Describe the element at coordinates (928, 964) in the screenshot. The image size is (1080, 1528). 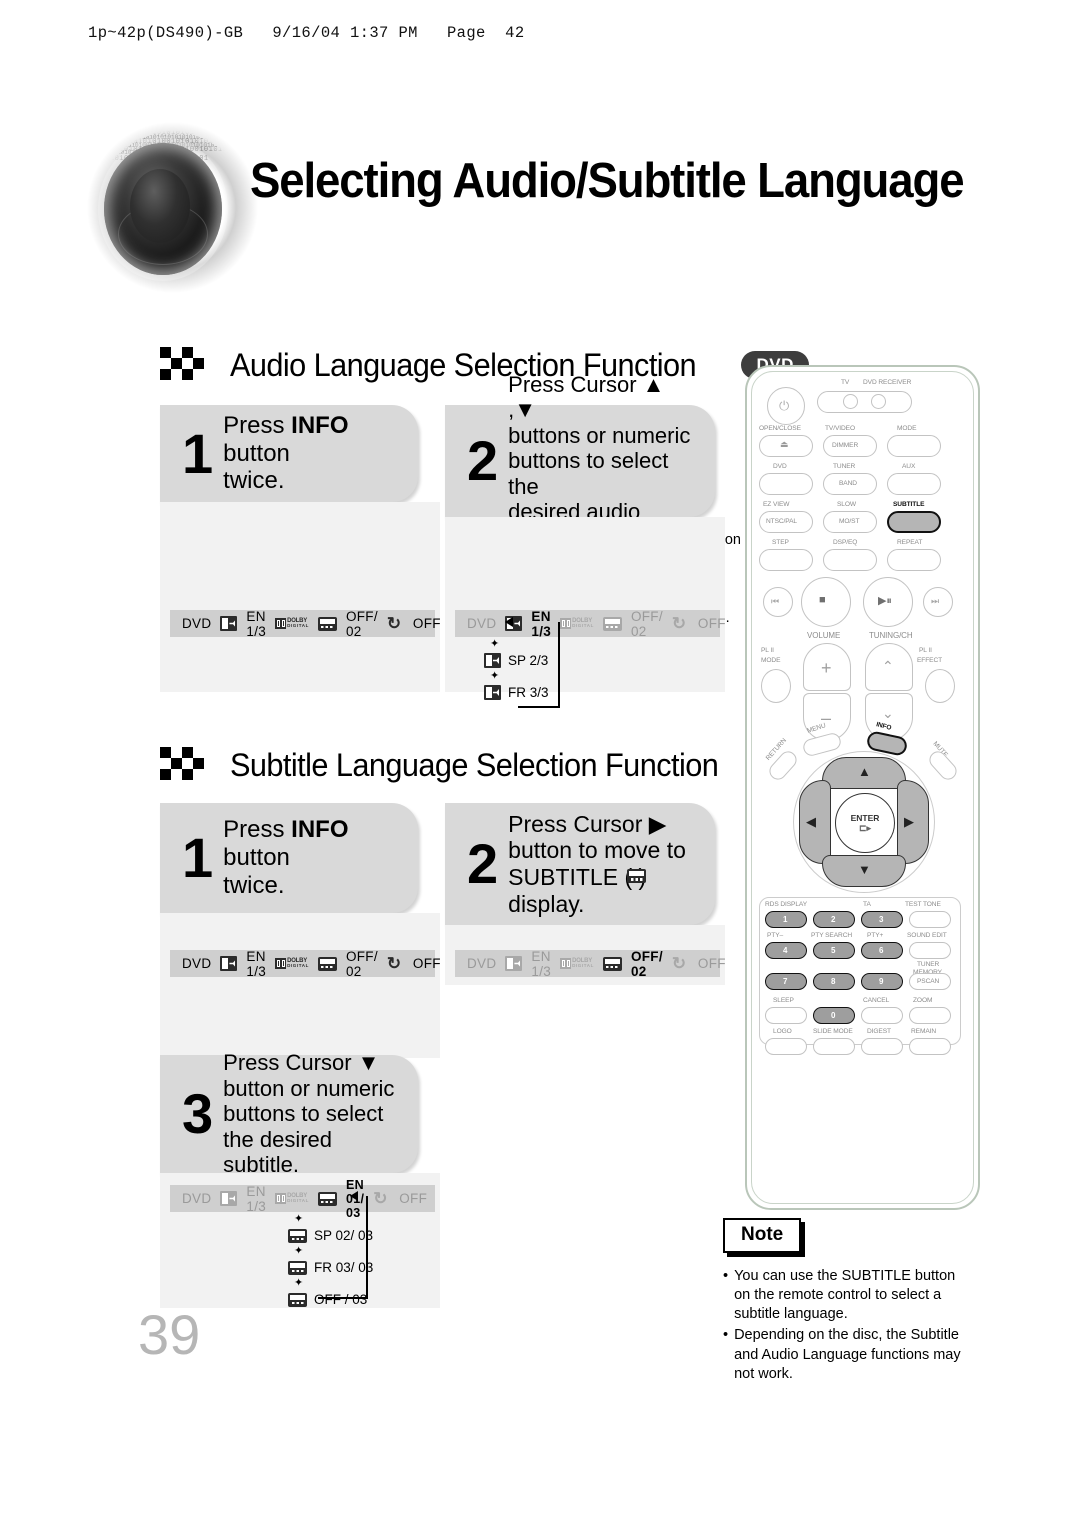
I see `tuner-memory-label-1: TUNER` at that location.